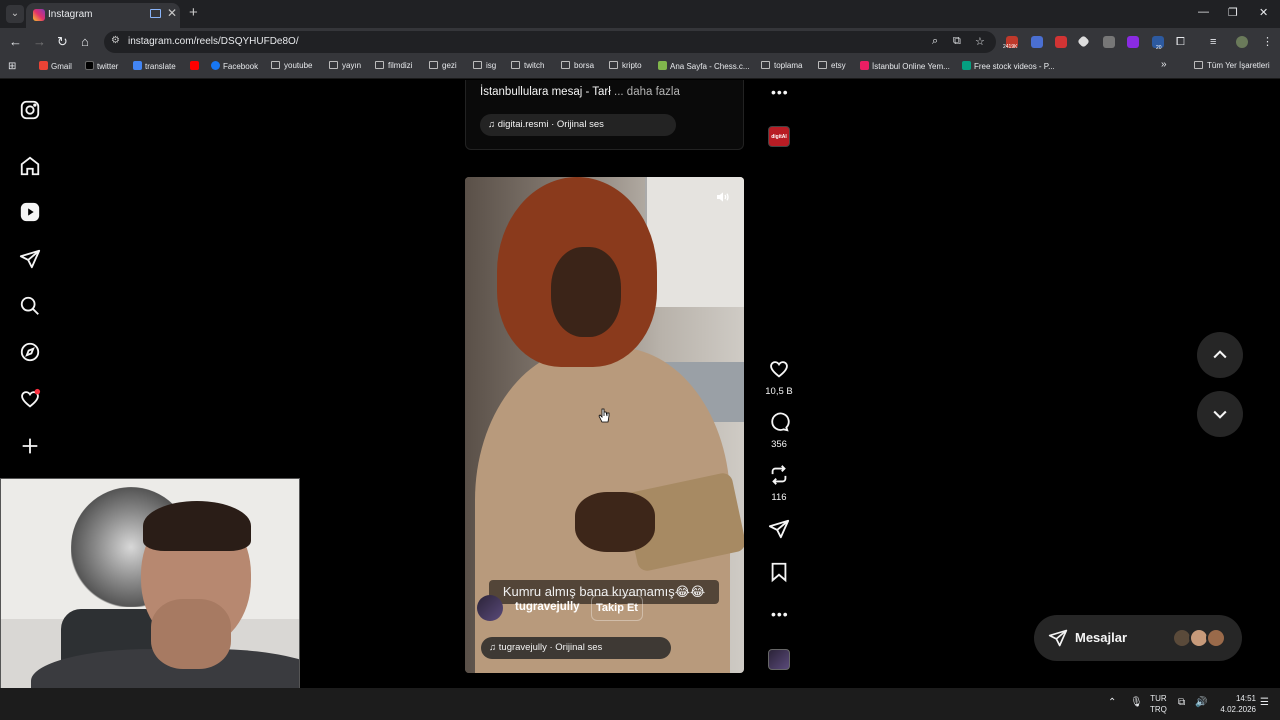 The image size is (1280, 720). Describe the element at coordinates (1109, 42) in the screenshot. I see `extension-glasses-icon` at that location.